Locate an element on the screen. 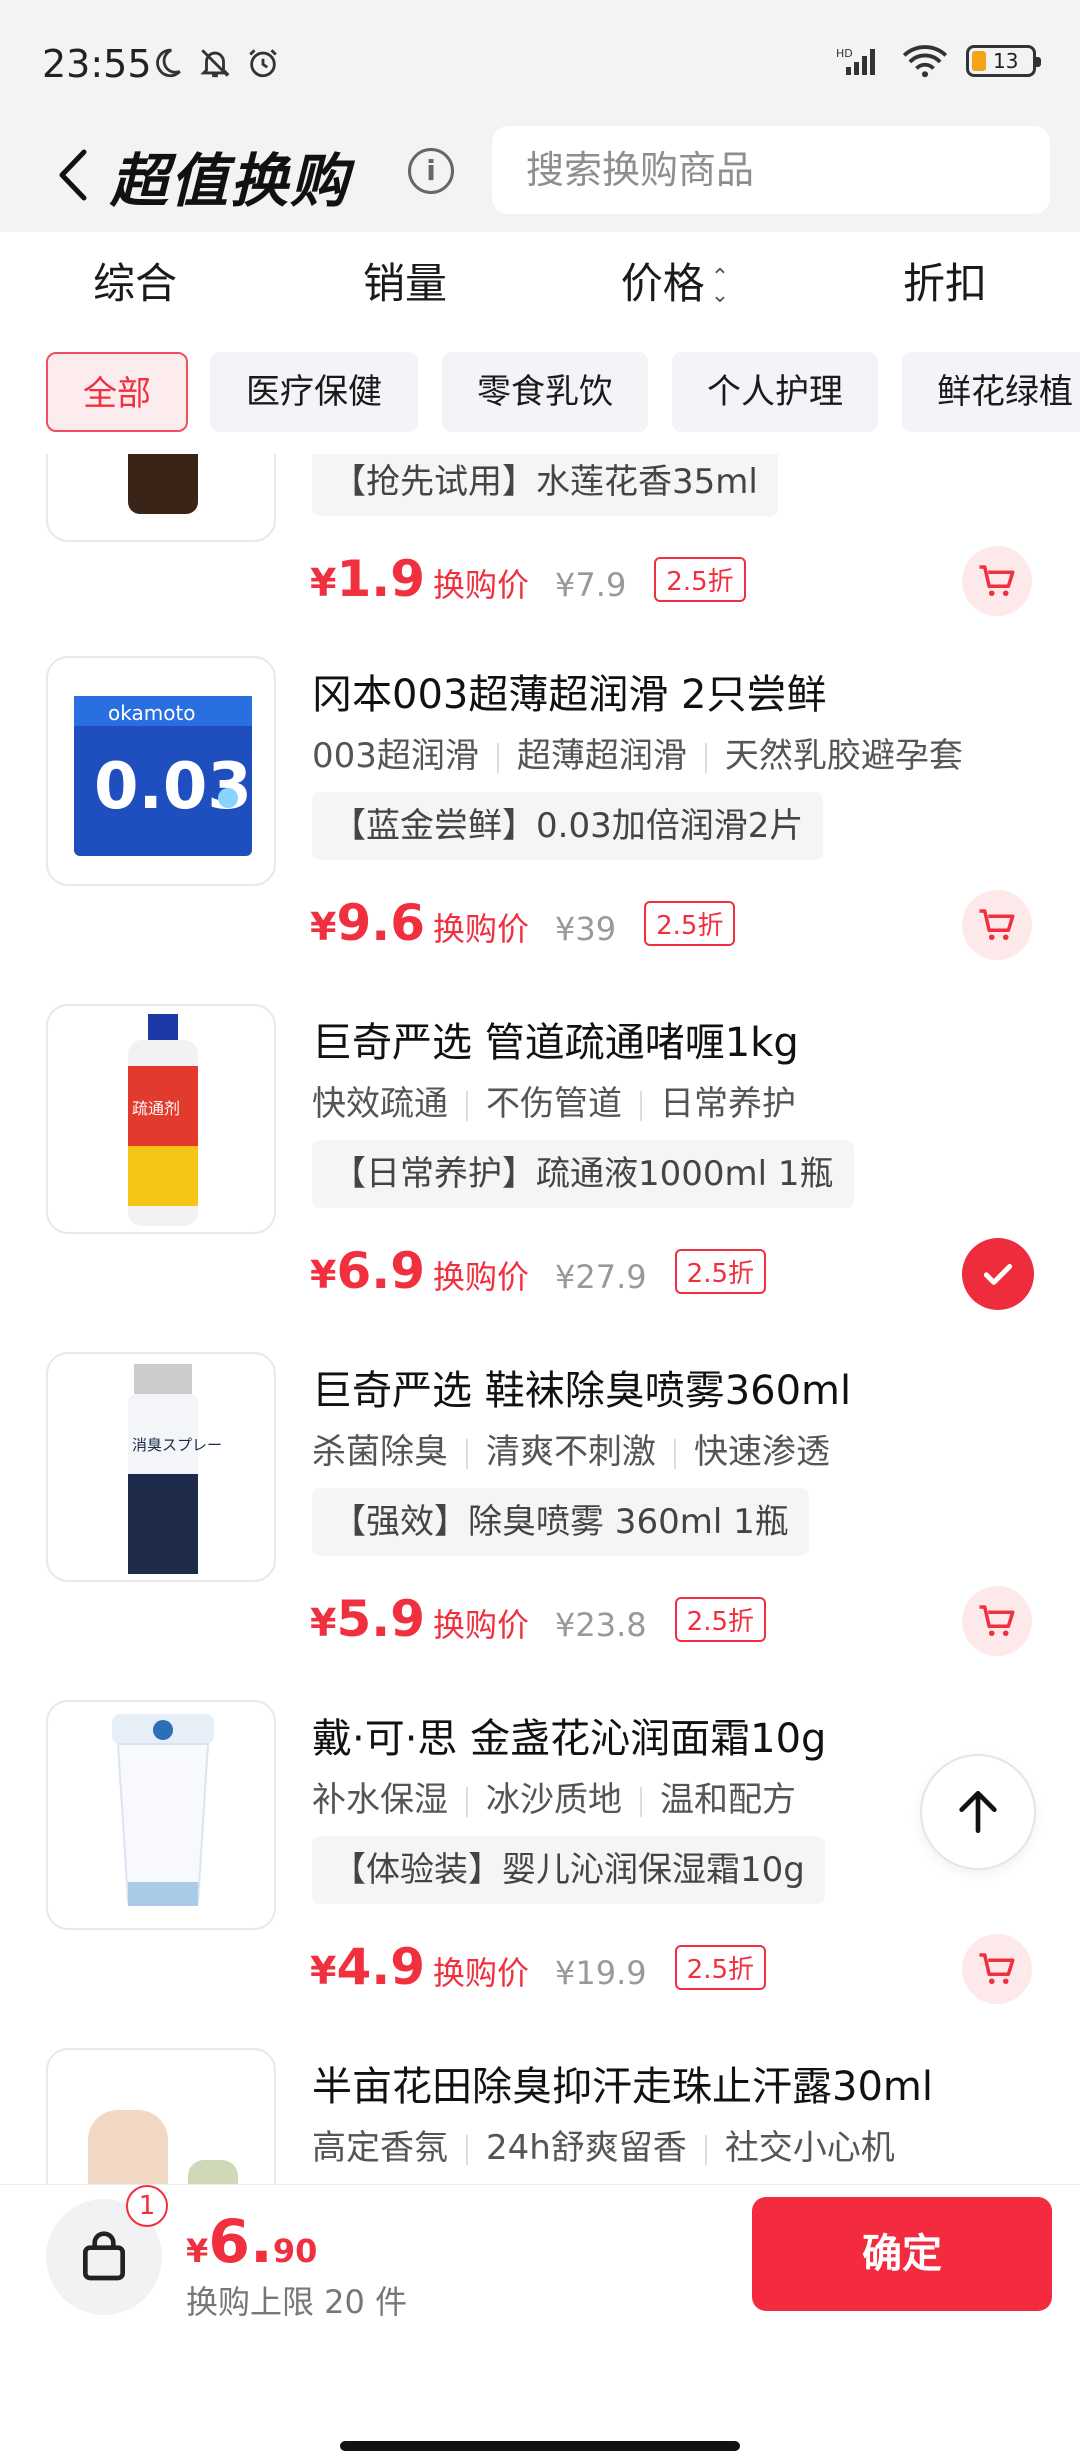 The width and height of the screenshot is (1080, 2460). product-spec: 【日常养护】疏通液1000ml 1瓶 is located at coordinates (583, 1174).